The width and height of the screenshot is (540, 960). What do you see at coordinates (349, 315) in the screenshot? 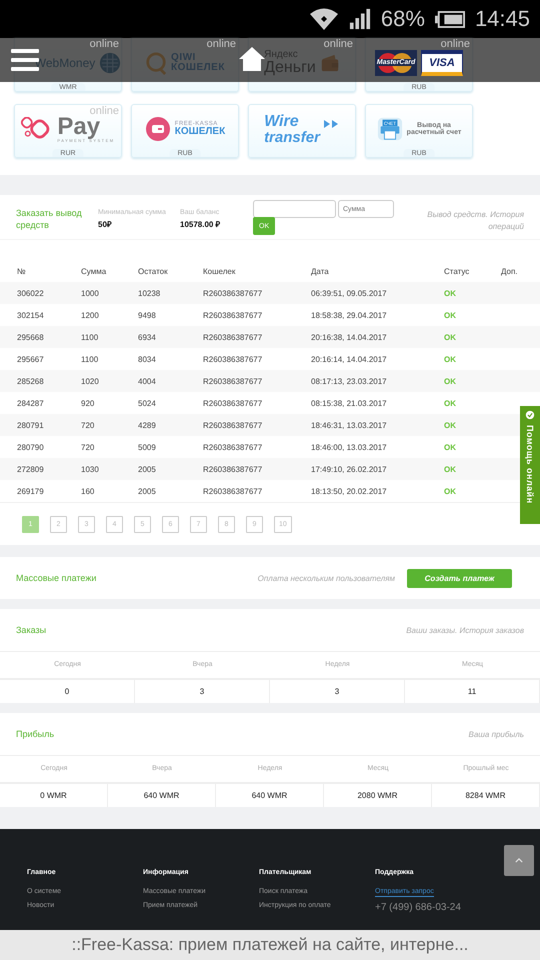
I see `table-cell-text: 18:58:38, 29.04.2017` at bounding box center [349, 315].